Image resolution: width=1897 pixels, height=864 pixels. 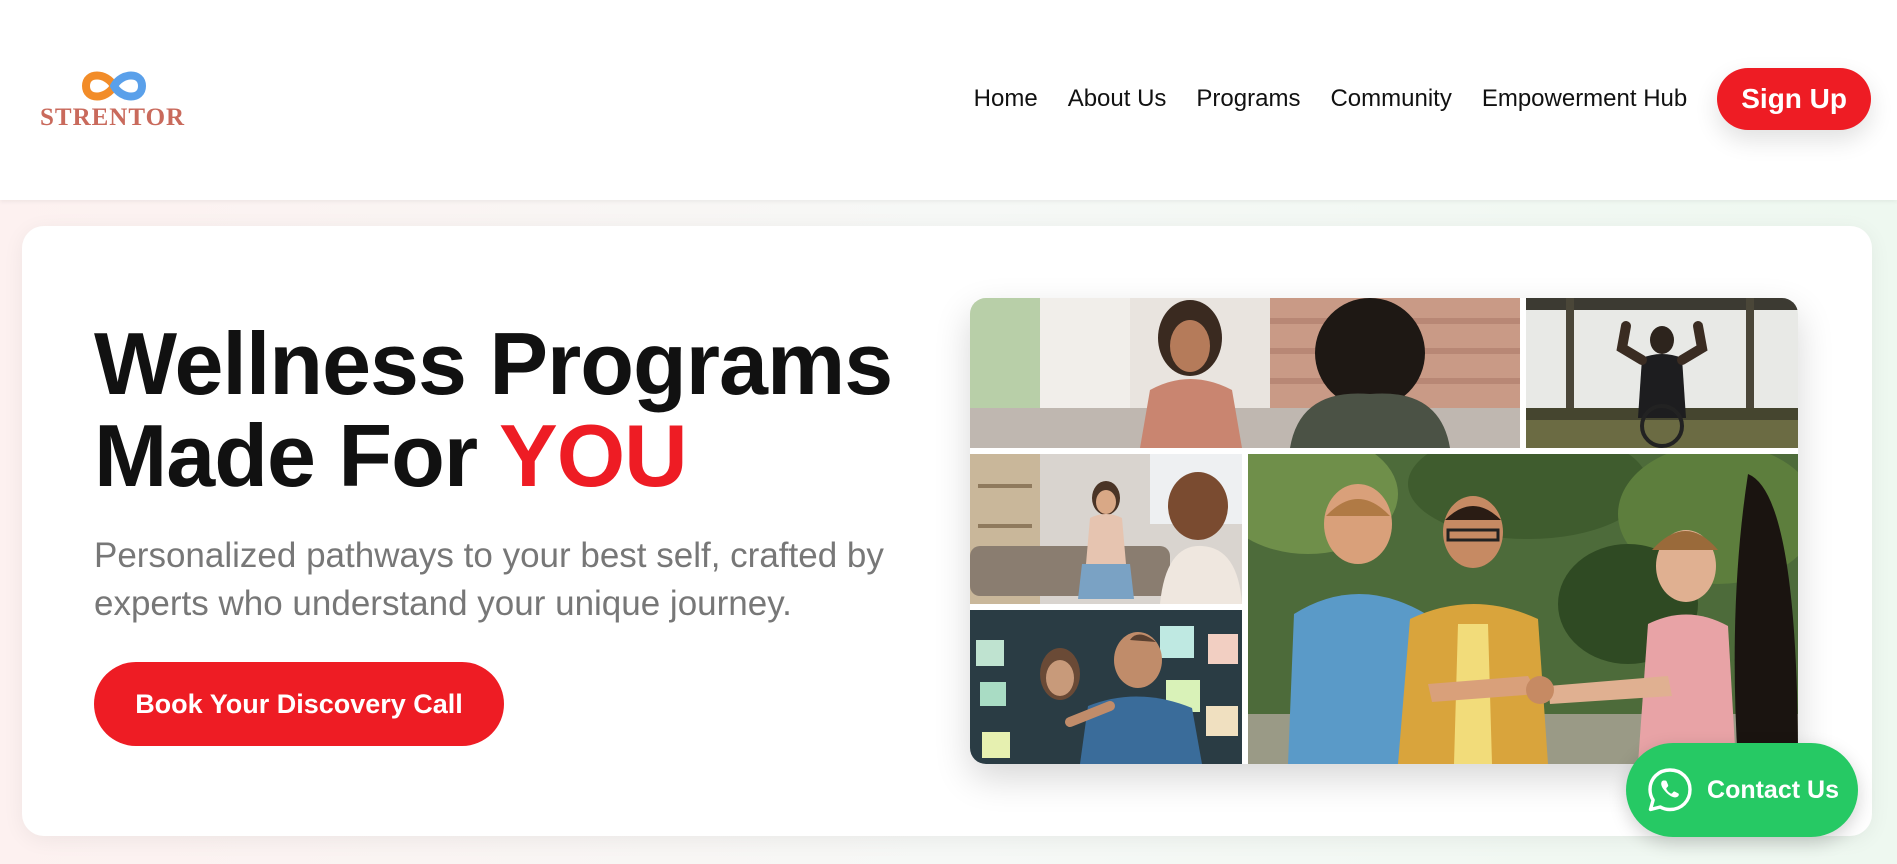 I want to click on therapy-couch-photo, so click(x=1106, y=529).